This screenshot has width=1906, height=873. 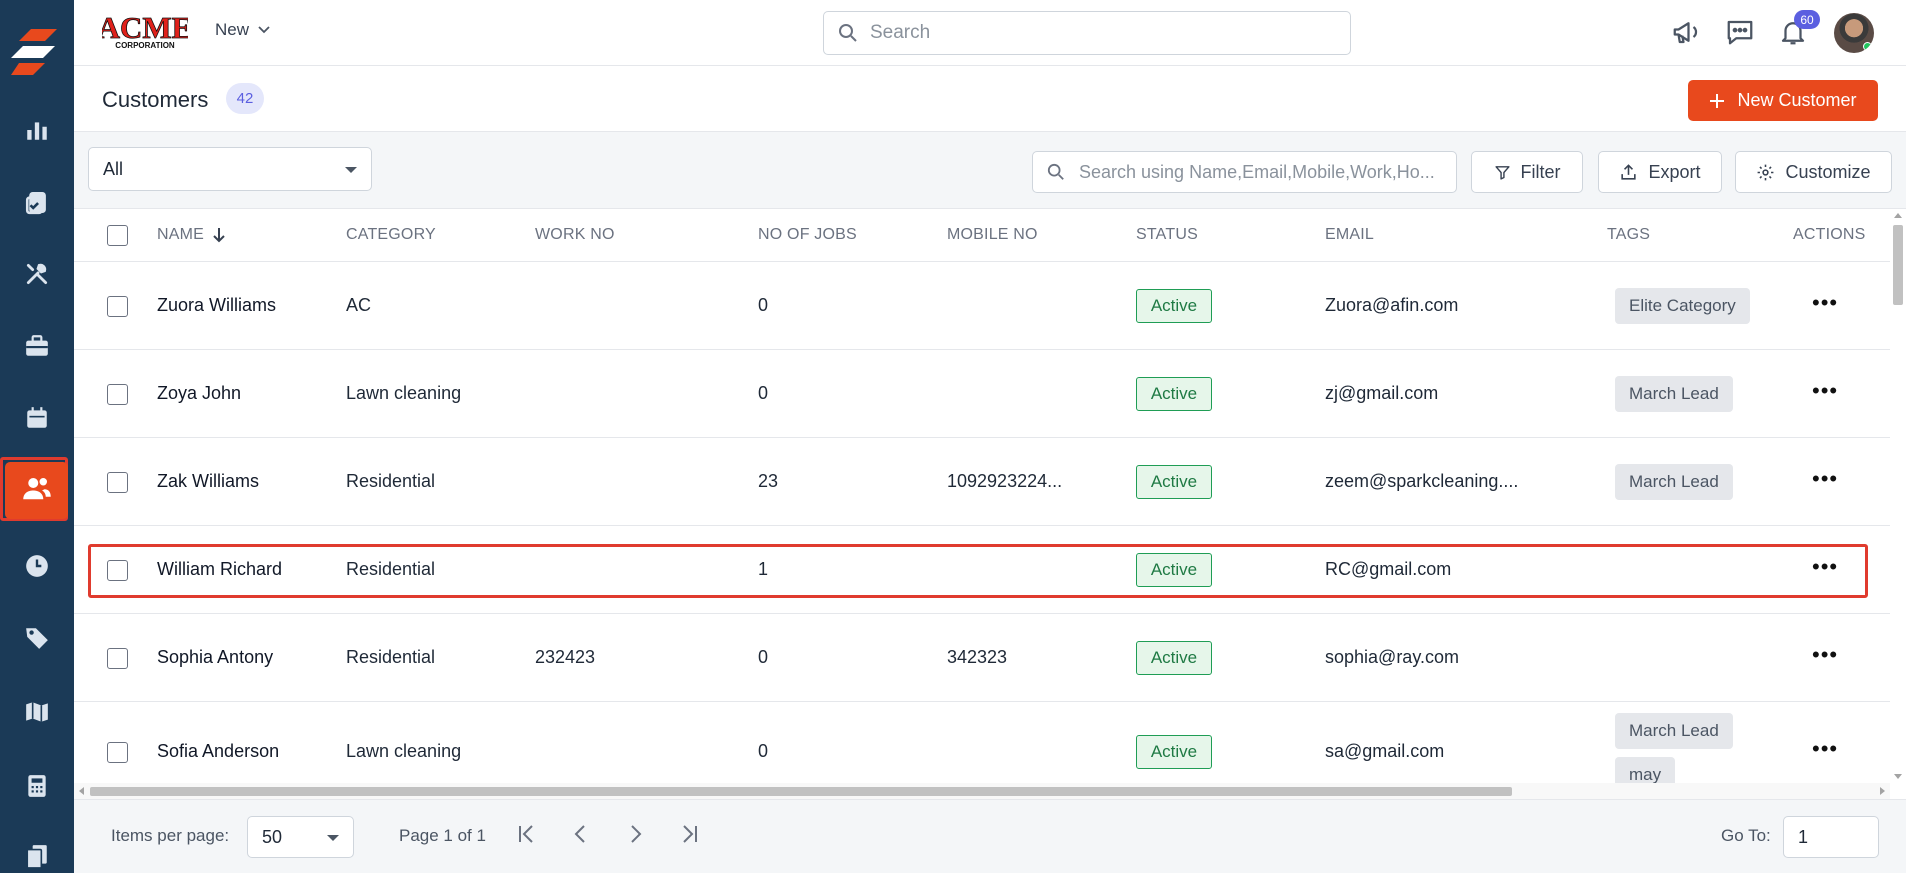 I want to click on scroll-left-arrow-icon, so click(x=81, y=791).